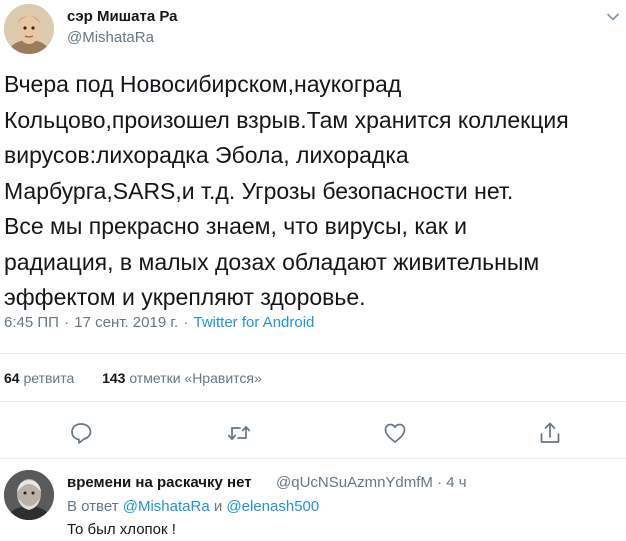 The image size is (626, 541). I want to click on reply-age: 4 ч, so click(456, 482).